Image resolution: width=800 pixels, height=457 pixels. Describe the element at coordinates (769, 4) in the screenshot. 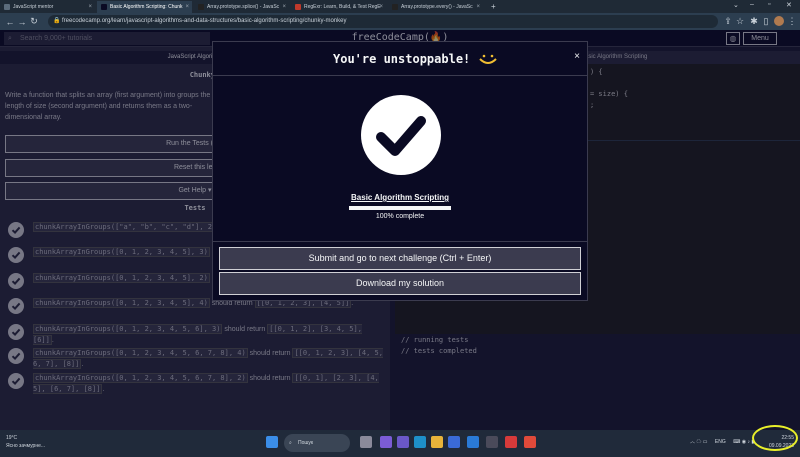

I see `maximize-icon: ▫` at that location.